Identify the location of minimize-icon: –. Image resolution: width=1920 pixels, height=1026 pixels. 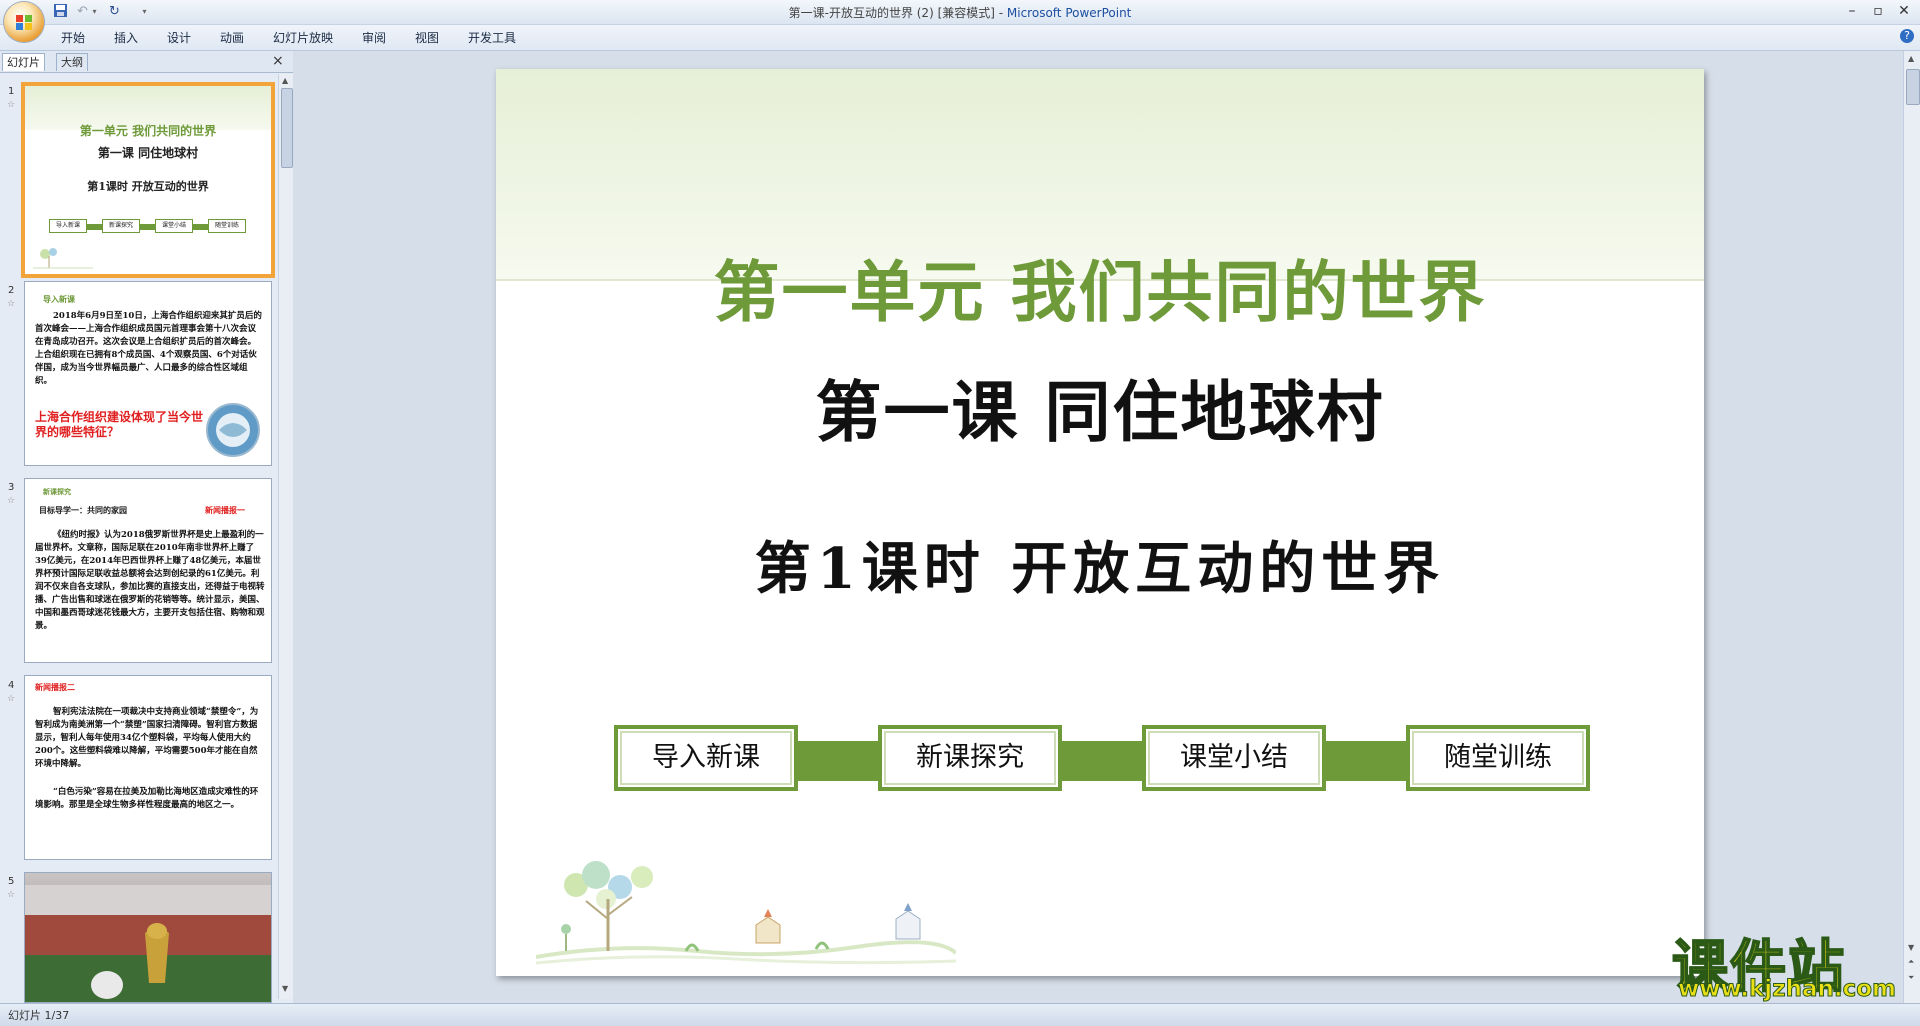
(1852, 11).